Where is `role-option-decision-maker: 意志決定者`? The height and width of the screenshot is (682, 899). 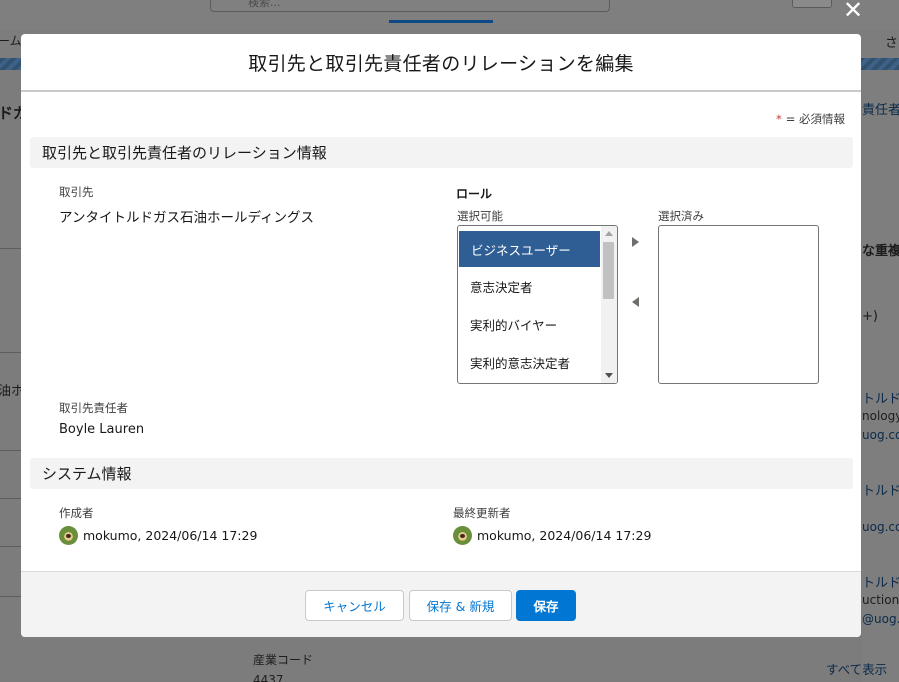 role-option-decision-maker: 意志決定者 is located at coordinates (529, 286).